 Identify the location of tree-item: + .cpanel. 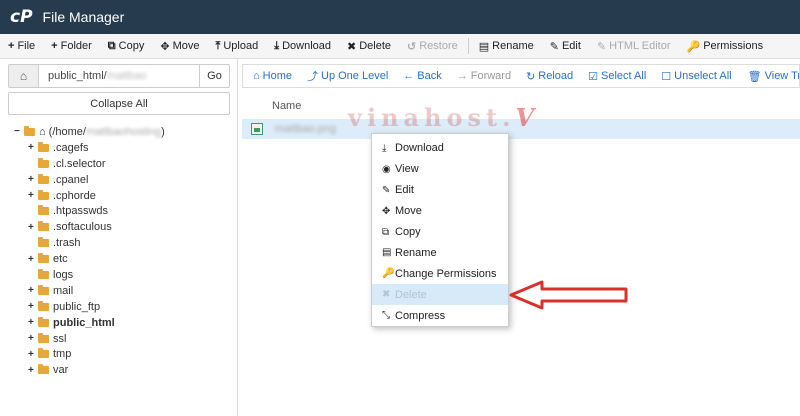
(131, 180).